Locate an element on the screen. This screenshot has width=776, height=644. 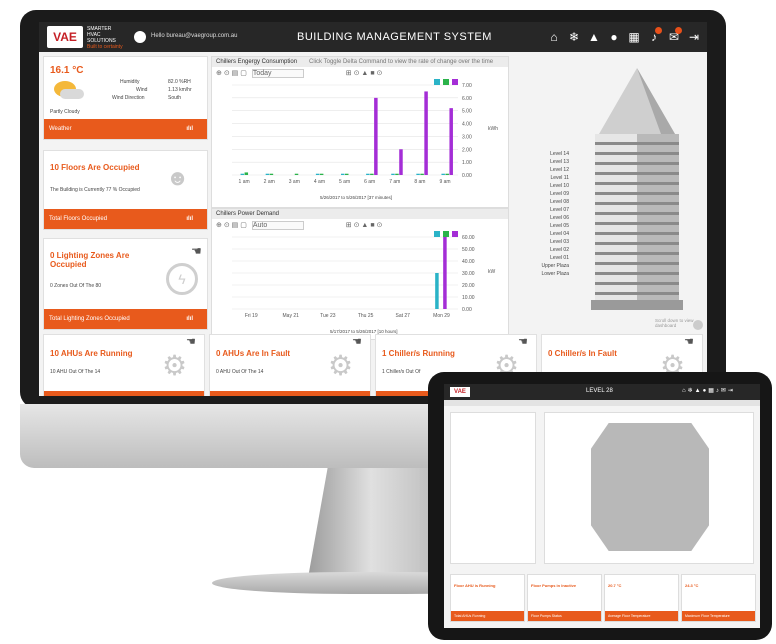
tablet-tabs is located at coordinates (602, 403).